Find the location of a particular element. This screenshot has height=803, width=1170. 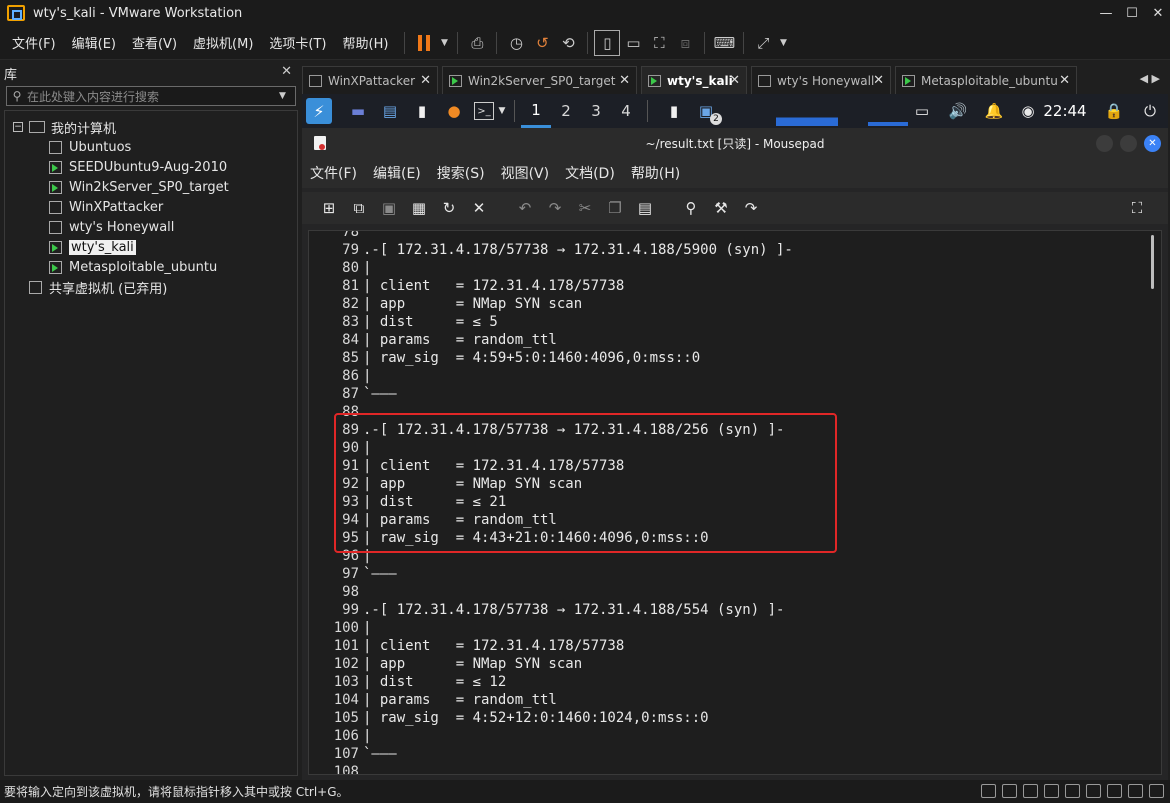

tree-item-vm: Metasploitable_ubuntu is located at coordinates (151, 267).